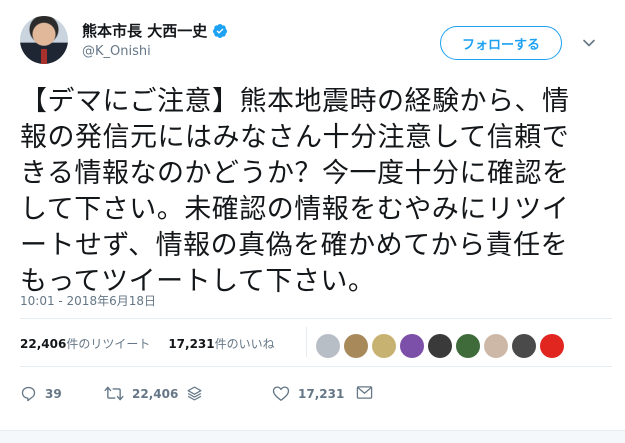 The width and height of the screenshot is (625, 443). I want to click on author-display-name: 熊本市長 大西一史, so click(155, 30).